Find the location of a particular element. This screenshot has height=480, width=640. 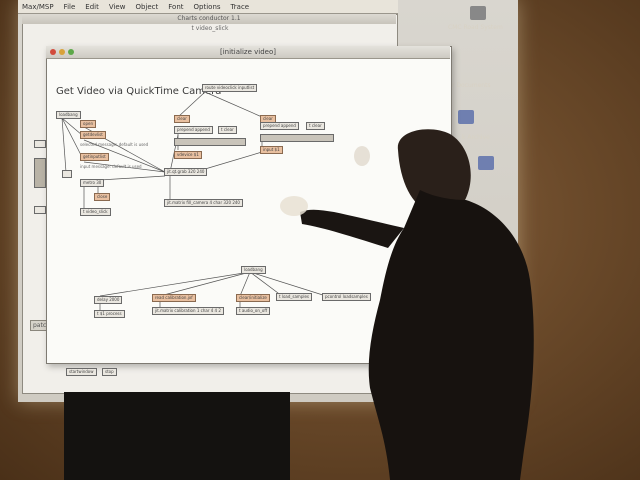

menu-item-trace: Trace is located at coordinates (240, 7).